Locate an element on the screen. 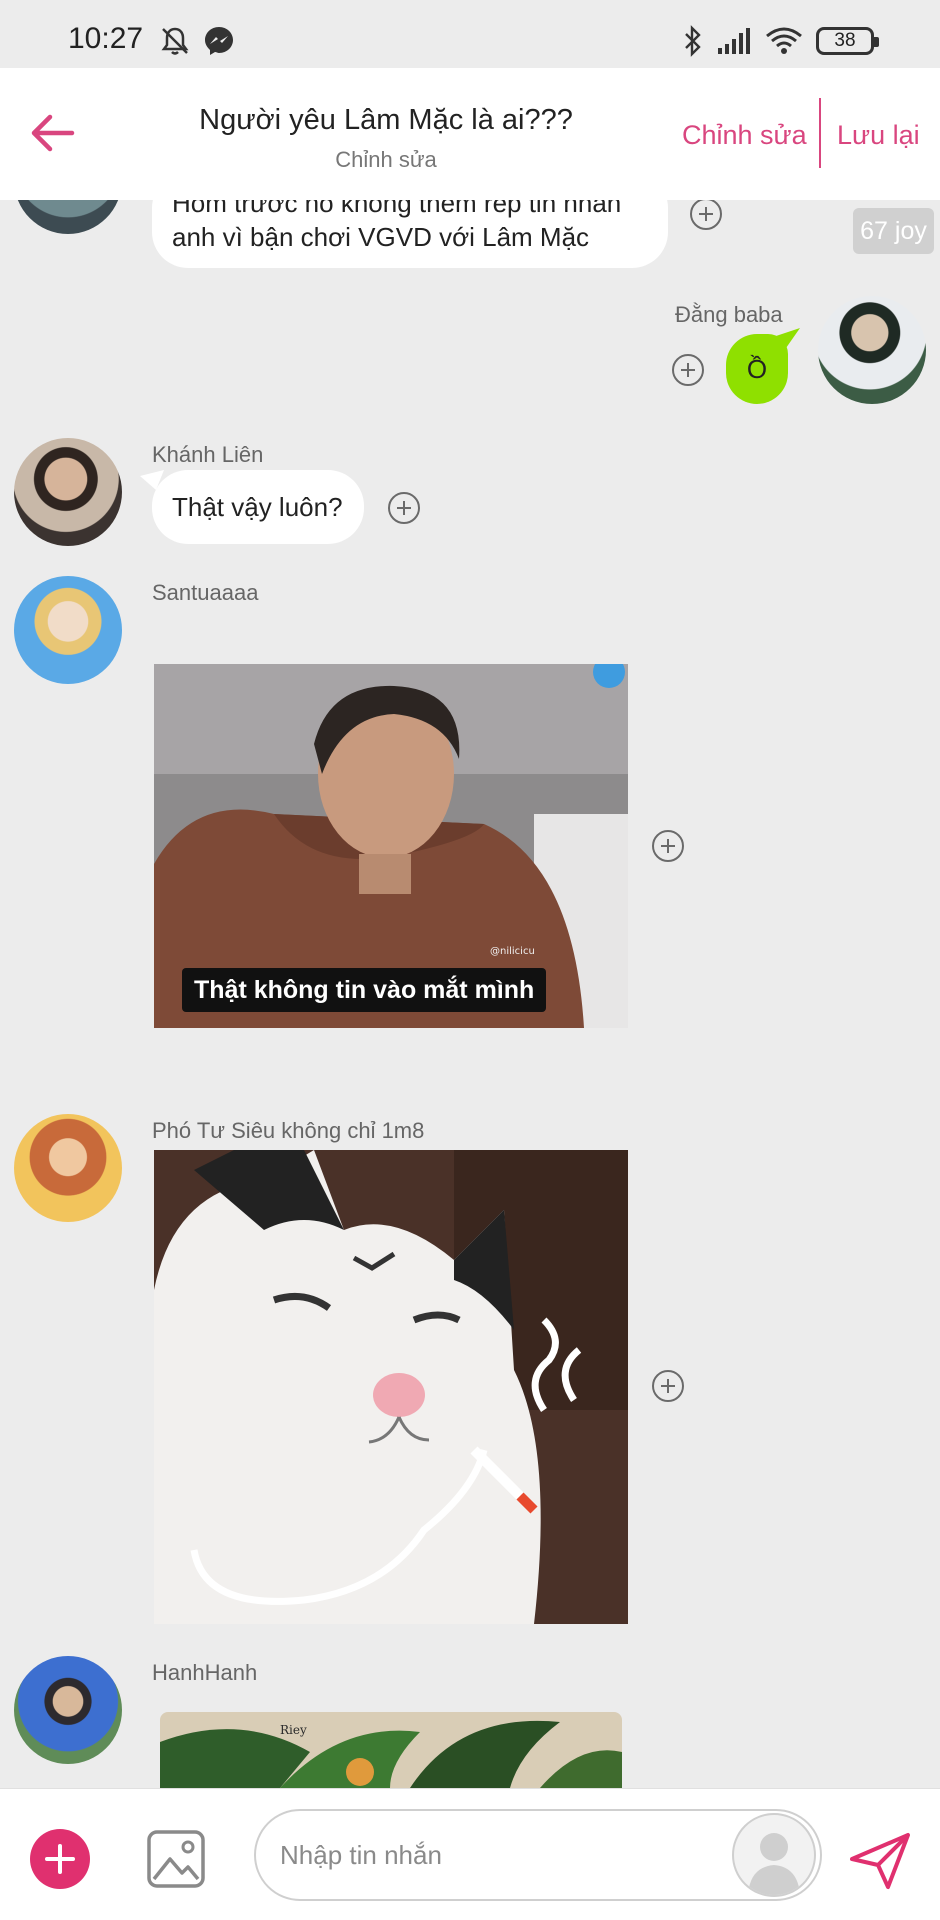 The height and width of the screenshot is (1920, 940). chat-title: Người yêu Lâm Mặc là ai??? is located at coordinates (386, 120).